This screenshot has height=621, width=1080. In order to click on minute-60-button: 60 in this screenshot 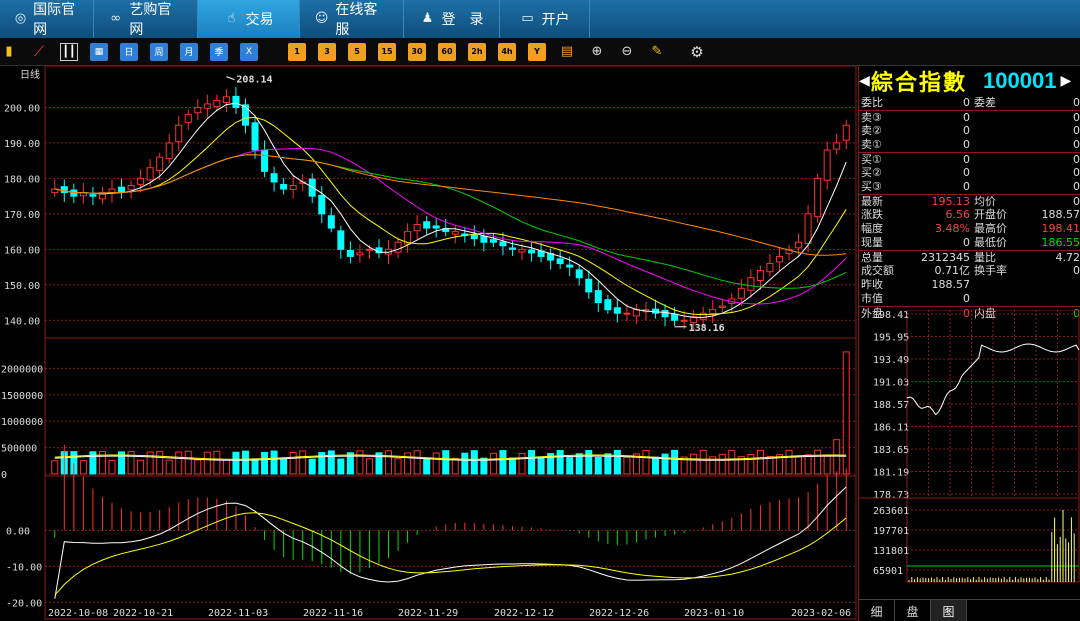, I will do `click(447, 51)`.